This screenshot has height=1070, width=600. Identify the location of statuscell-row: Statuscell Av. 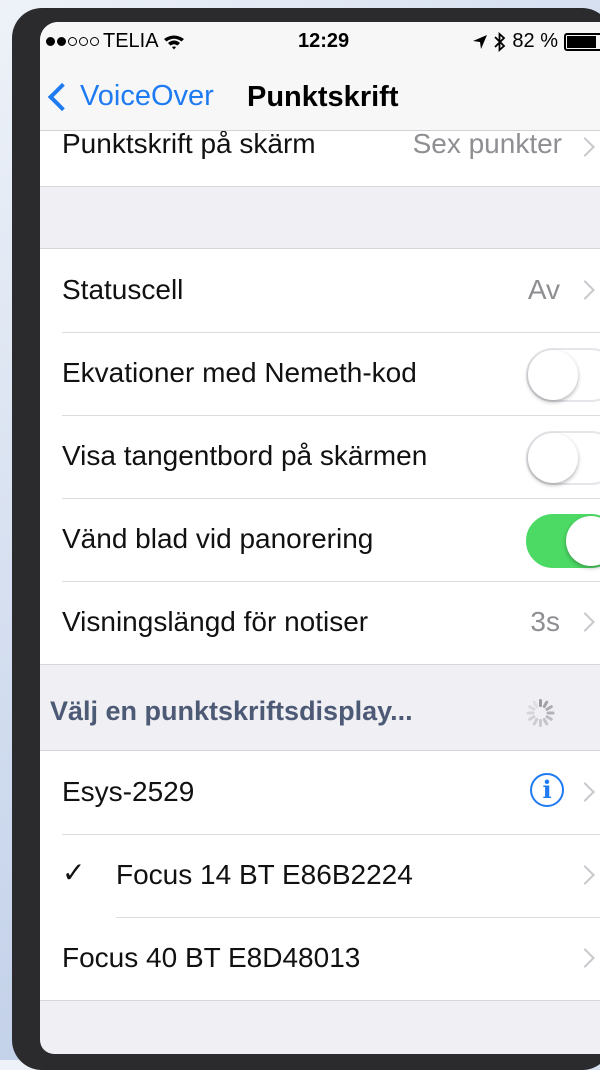
(320, 290).